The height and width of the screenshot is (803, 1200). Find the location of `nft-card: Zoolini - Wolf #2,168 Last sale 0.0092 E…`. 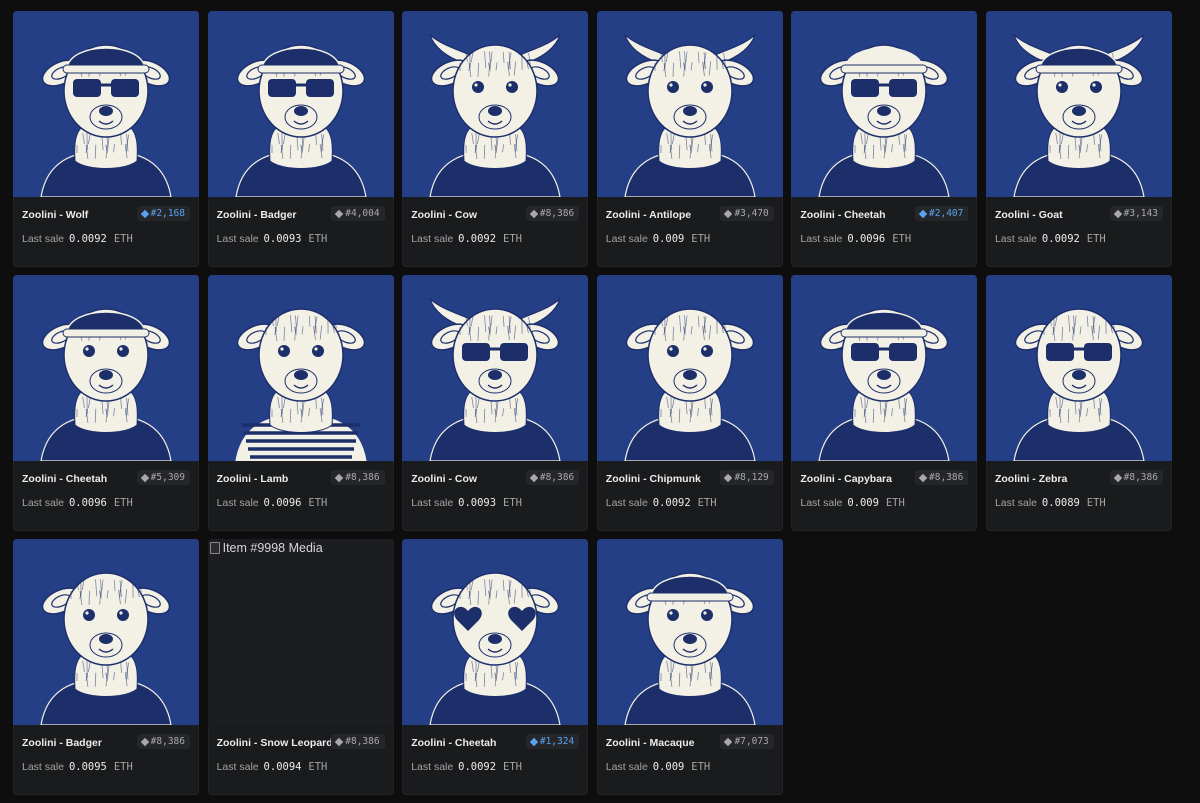

nft-card: Zoolini - Wolf #2,168 Last sale 0.0092 E… is located at coordinates (106, 139).